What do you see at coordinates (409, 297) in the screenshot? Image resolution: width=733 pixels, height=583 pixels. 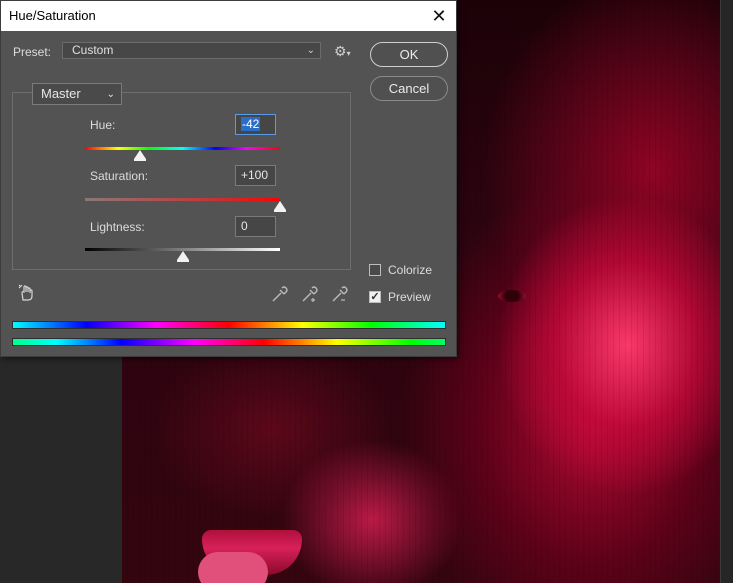 I see `preview-label: Preview` at bounding box center [409, 297].